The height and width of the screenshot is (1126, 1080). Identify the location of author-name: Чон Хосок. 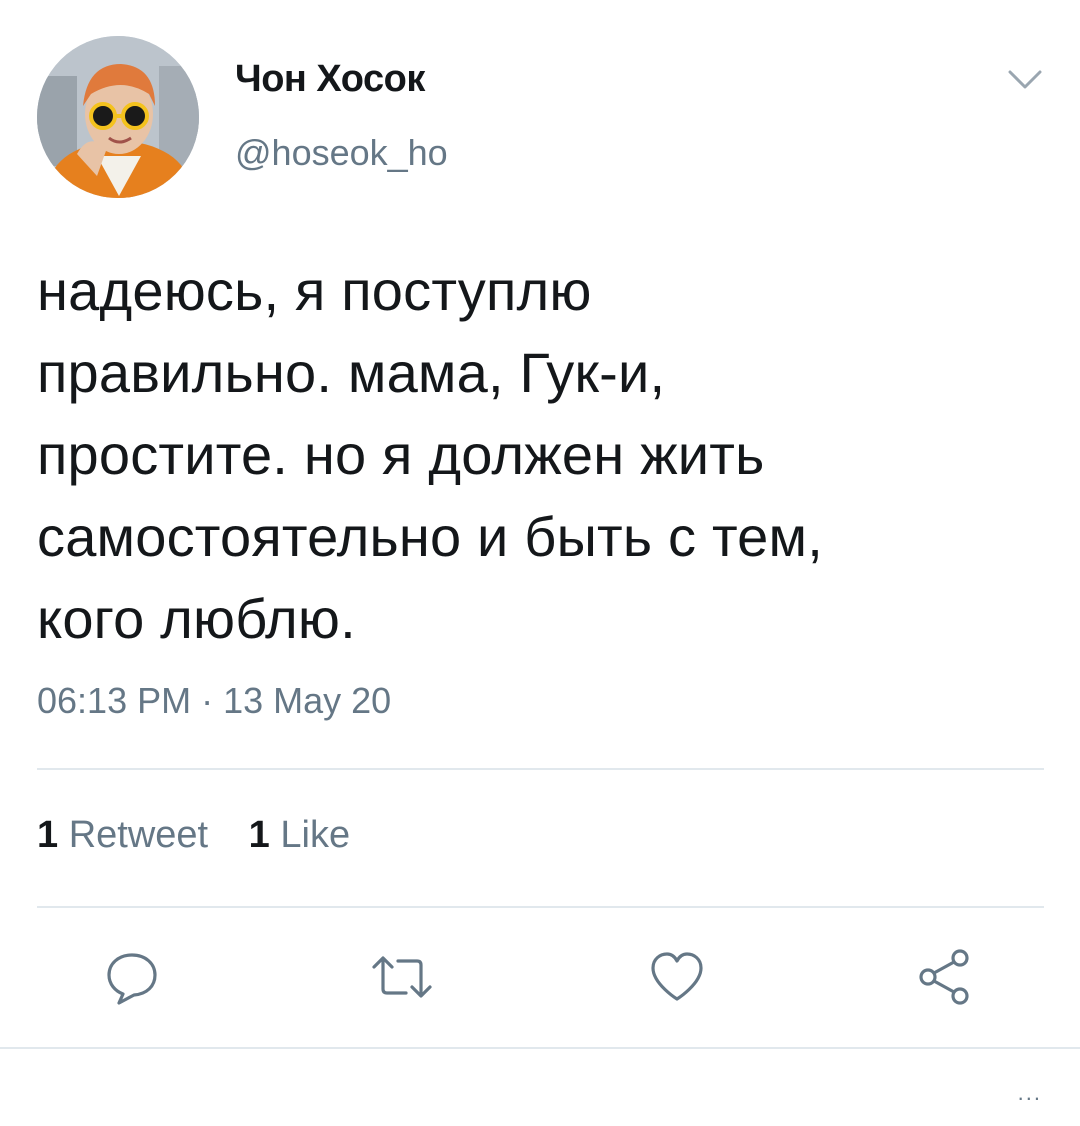
(330, 79).